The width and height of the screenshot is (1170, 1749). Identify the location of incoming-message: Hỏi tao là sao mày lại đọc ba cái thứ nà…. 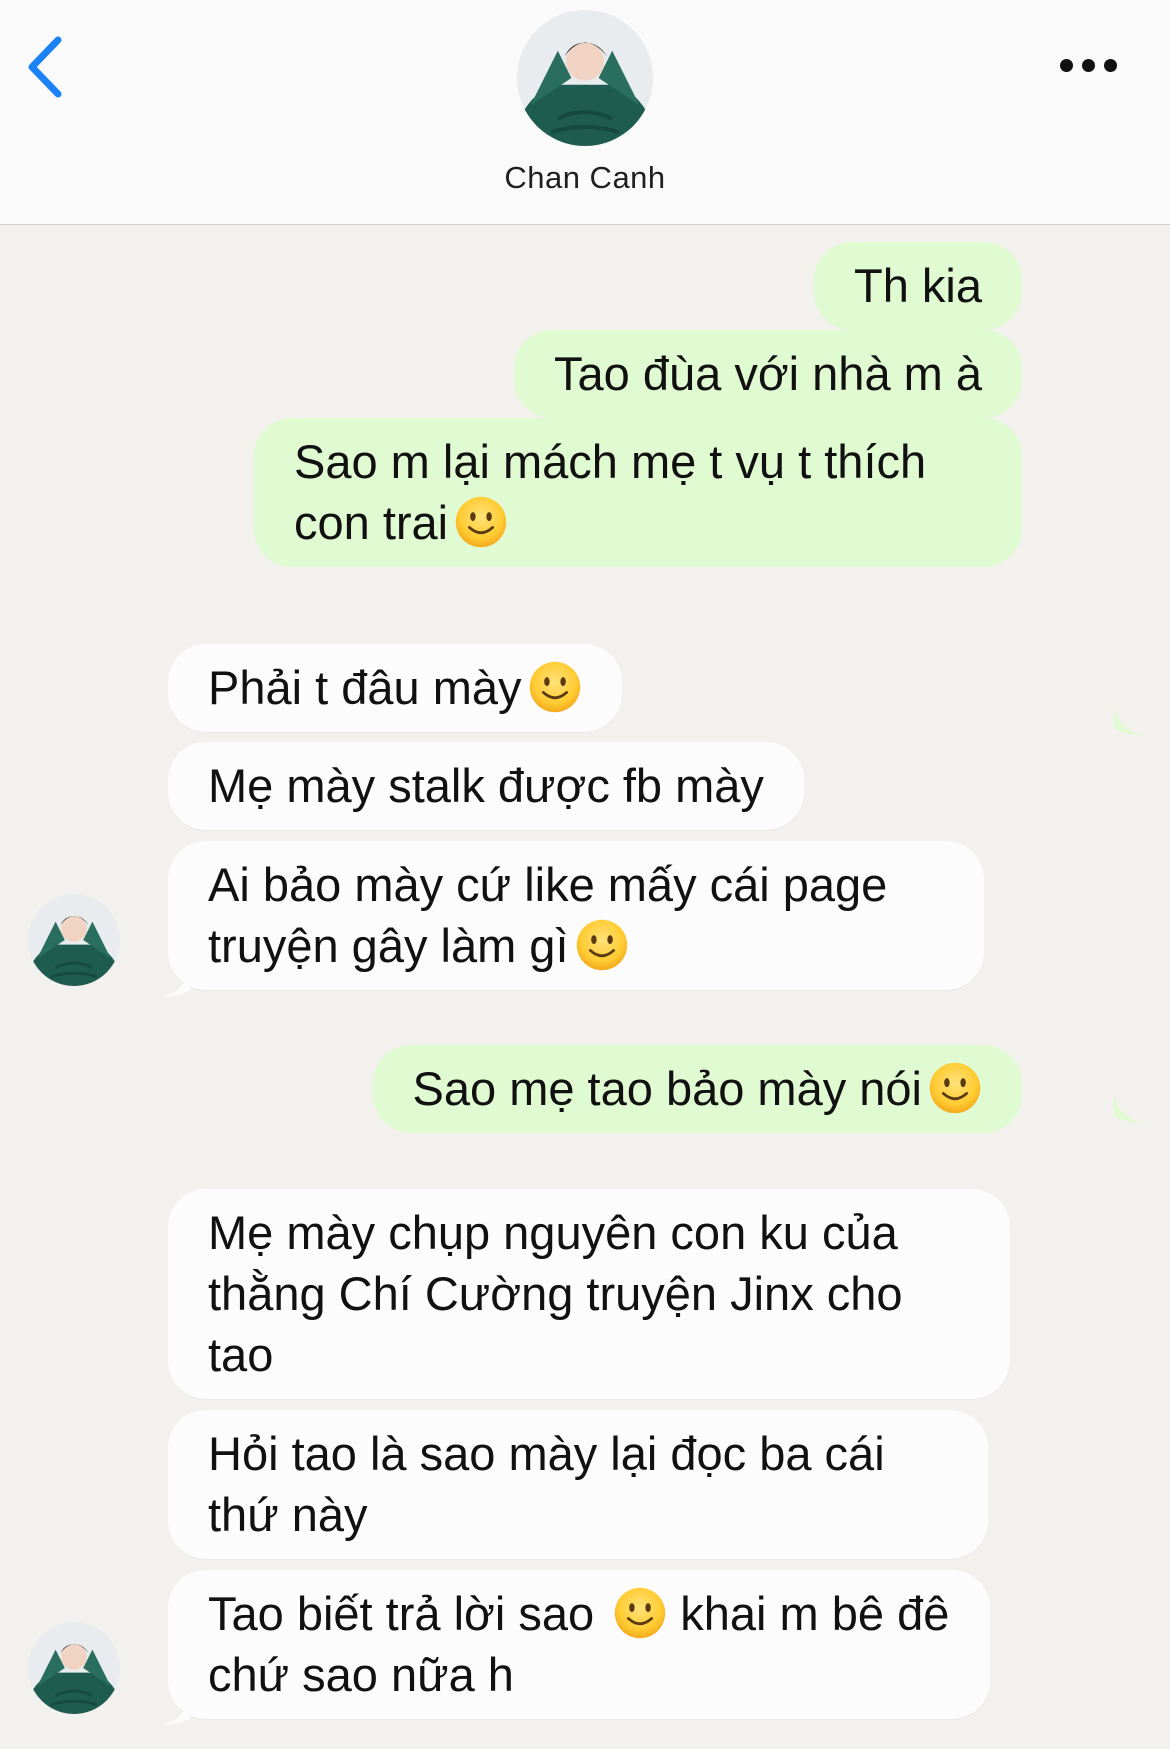
(578, 1484).